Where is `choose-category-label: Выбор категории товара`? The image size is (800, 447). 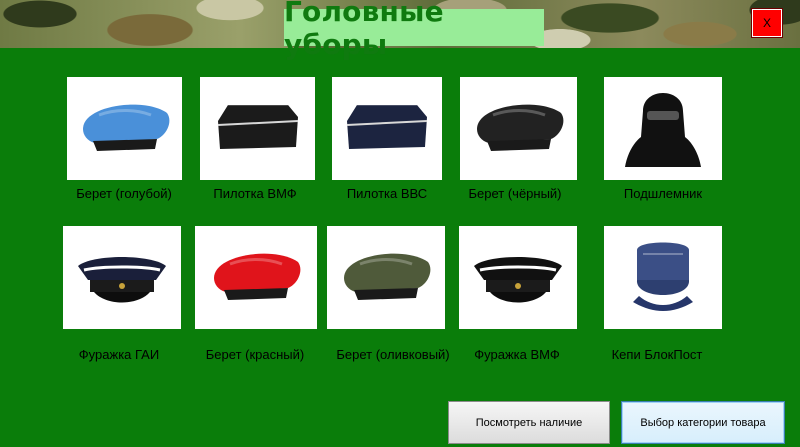
choose-category-label: Выбор категории товара is located at coordinates (703, 422).